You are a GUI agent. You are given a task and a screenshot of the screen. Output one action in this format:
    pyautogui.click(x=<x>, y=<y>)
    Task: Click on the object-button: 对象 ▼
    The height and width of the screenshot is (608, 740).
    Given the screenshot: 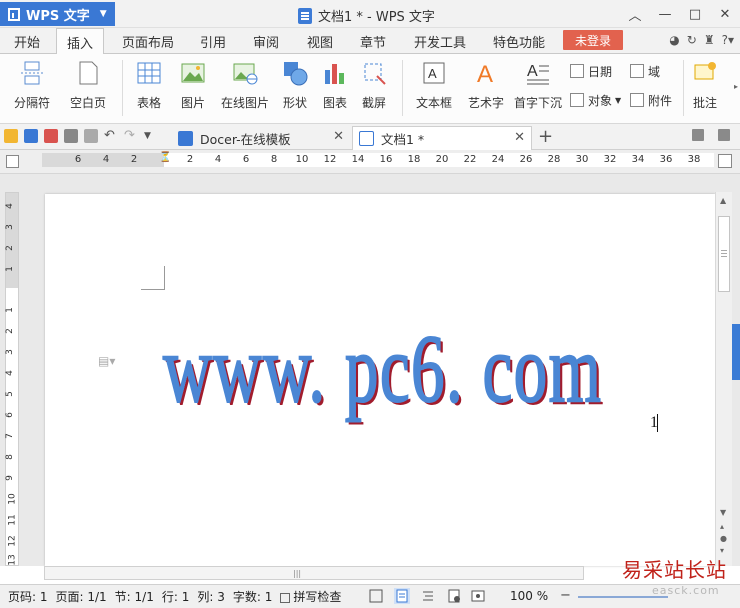 What is the action you would take?
    pyautogui.click(x=595, y=100)
    